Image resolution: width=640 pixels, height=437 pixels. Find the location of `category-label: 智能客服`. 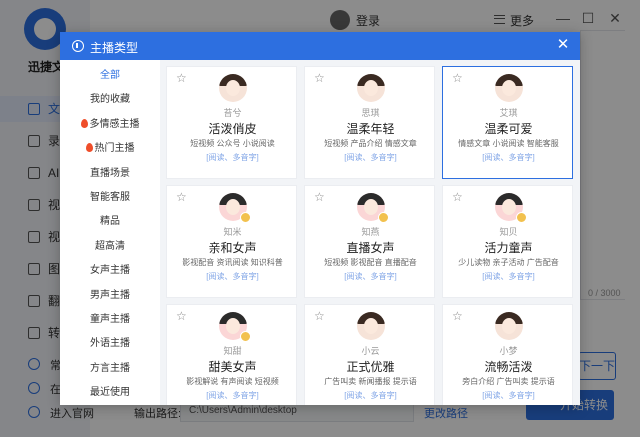

category-label: 智能客服 is located at coordinates (110, 197).